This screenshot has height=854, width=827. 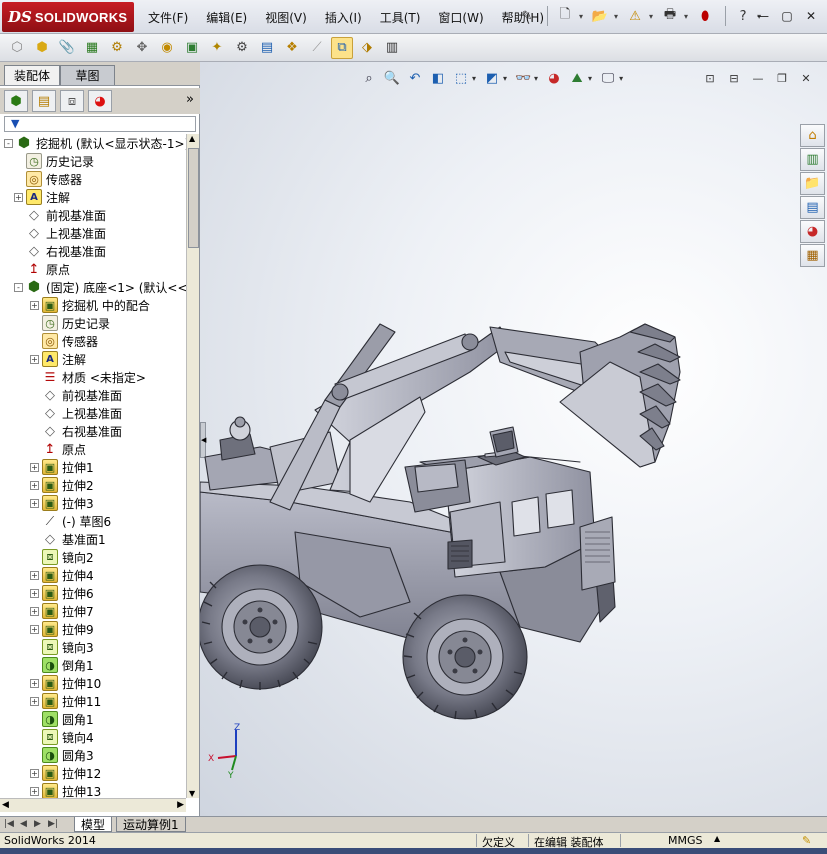 I want to click on tree-item: + ▣ 拉伸10, so click(x=65, y=683).